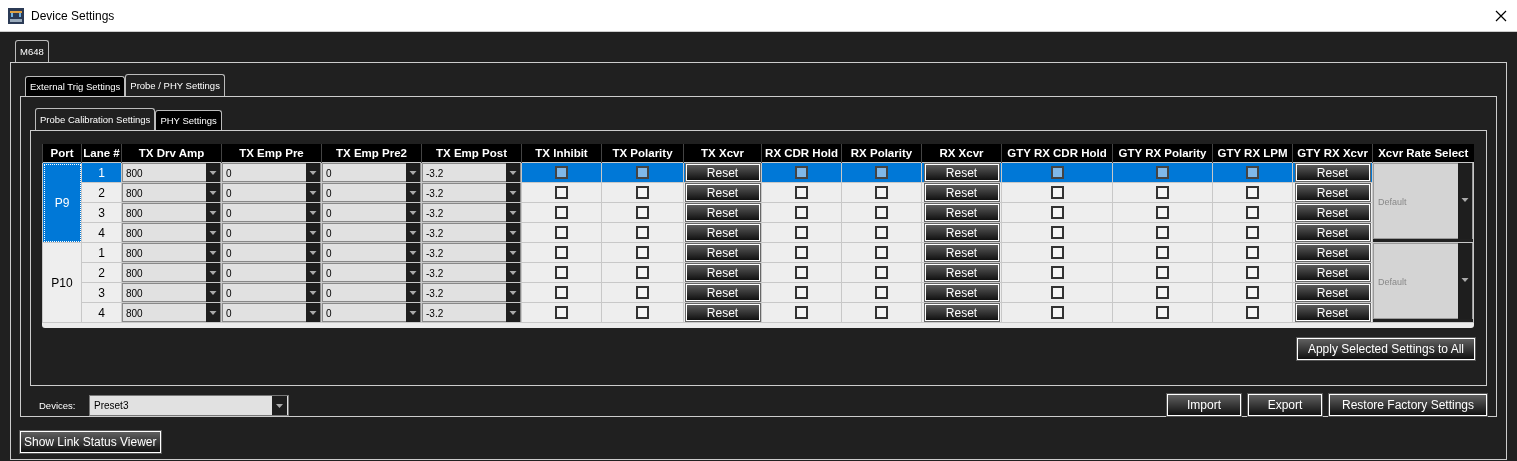 This screenshot has height=461, width=1517. I want to click on settings-tab: Probe / PHY Settings, so click(175, 85).